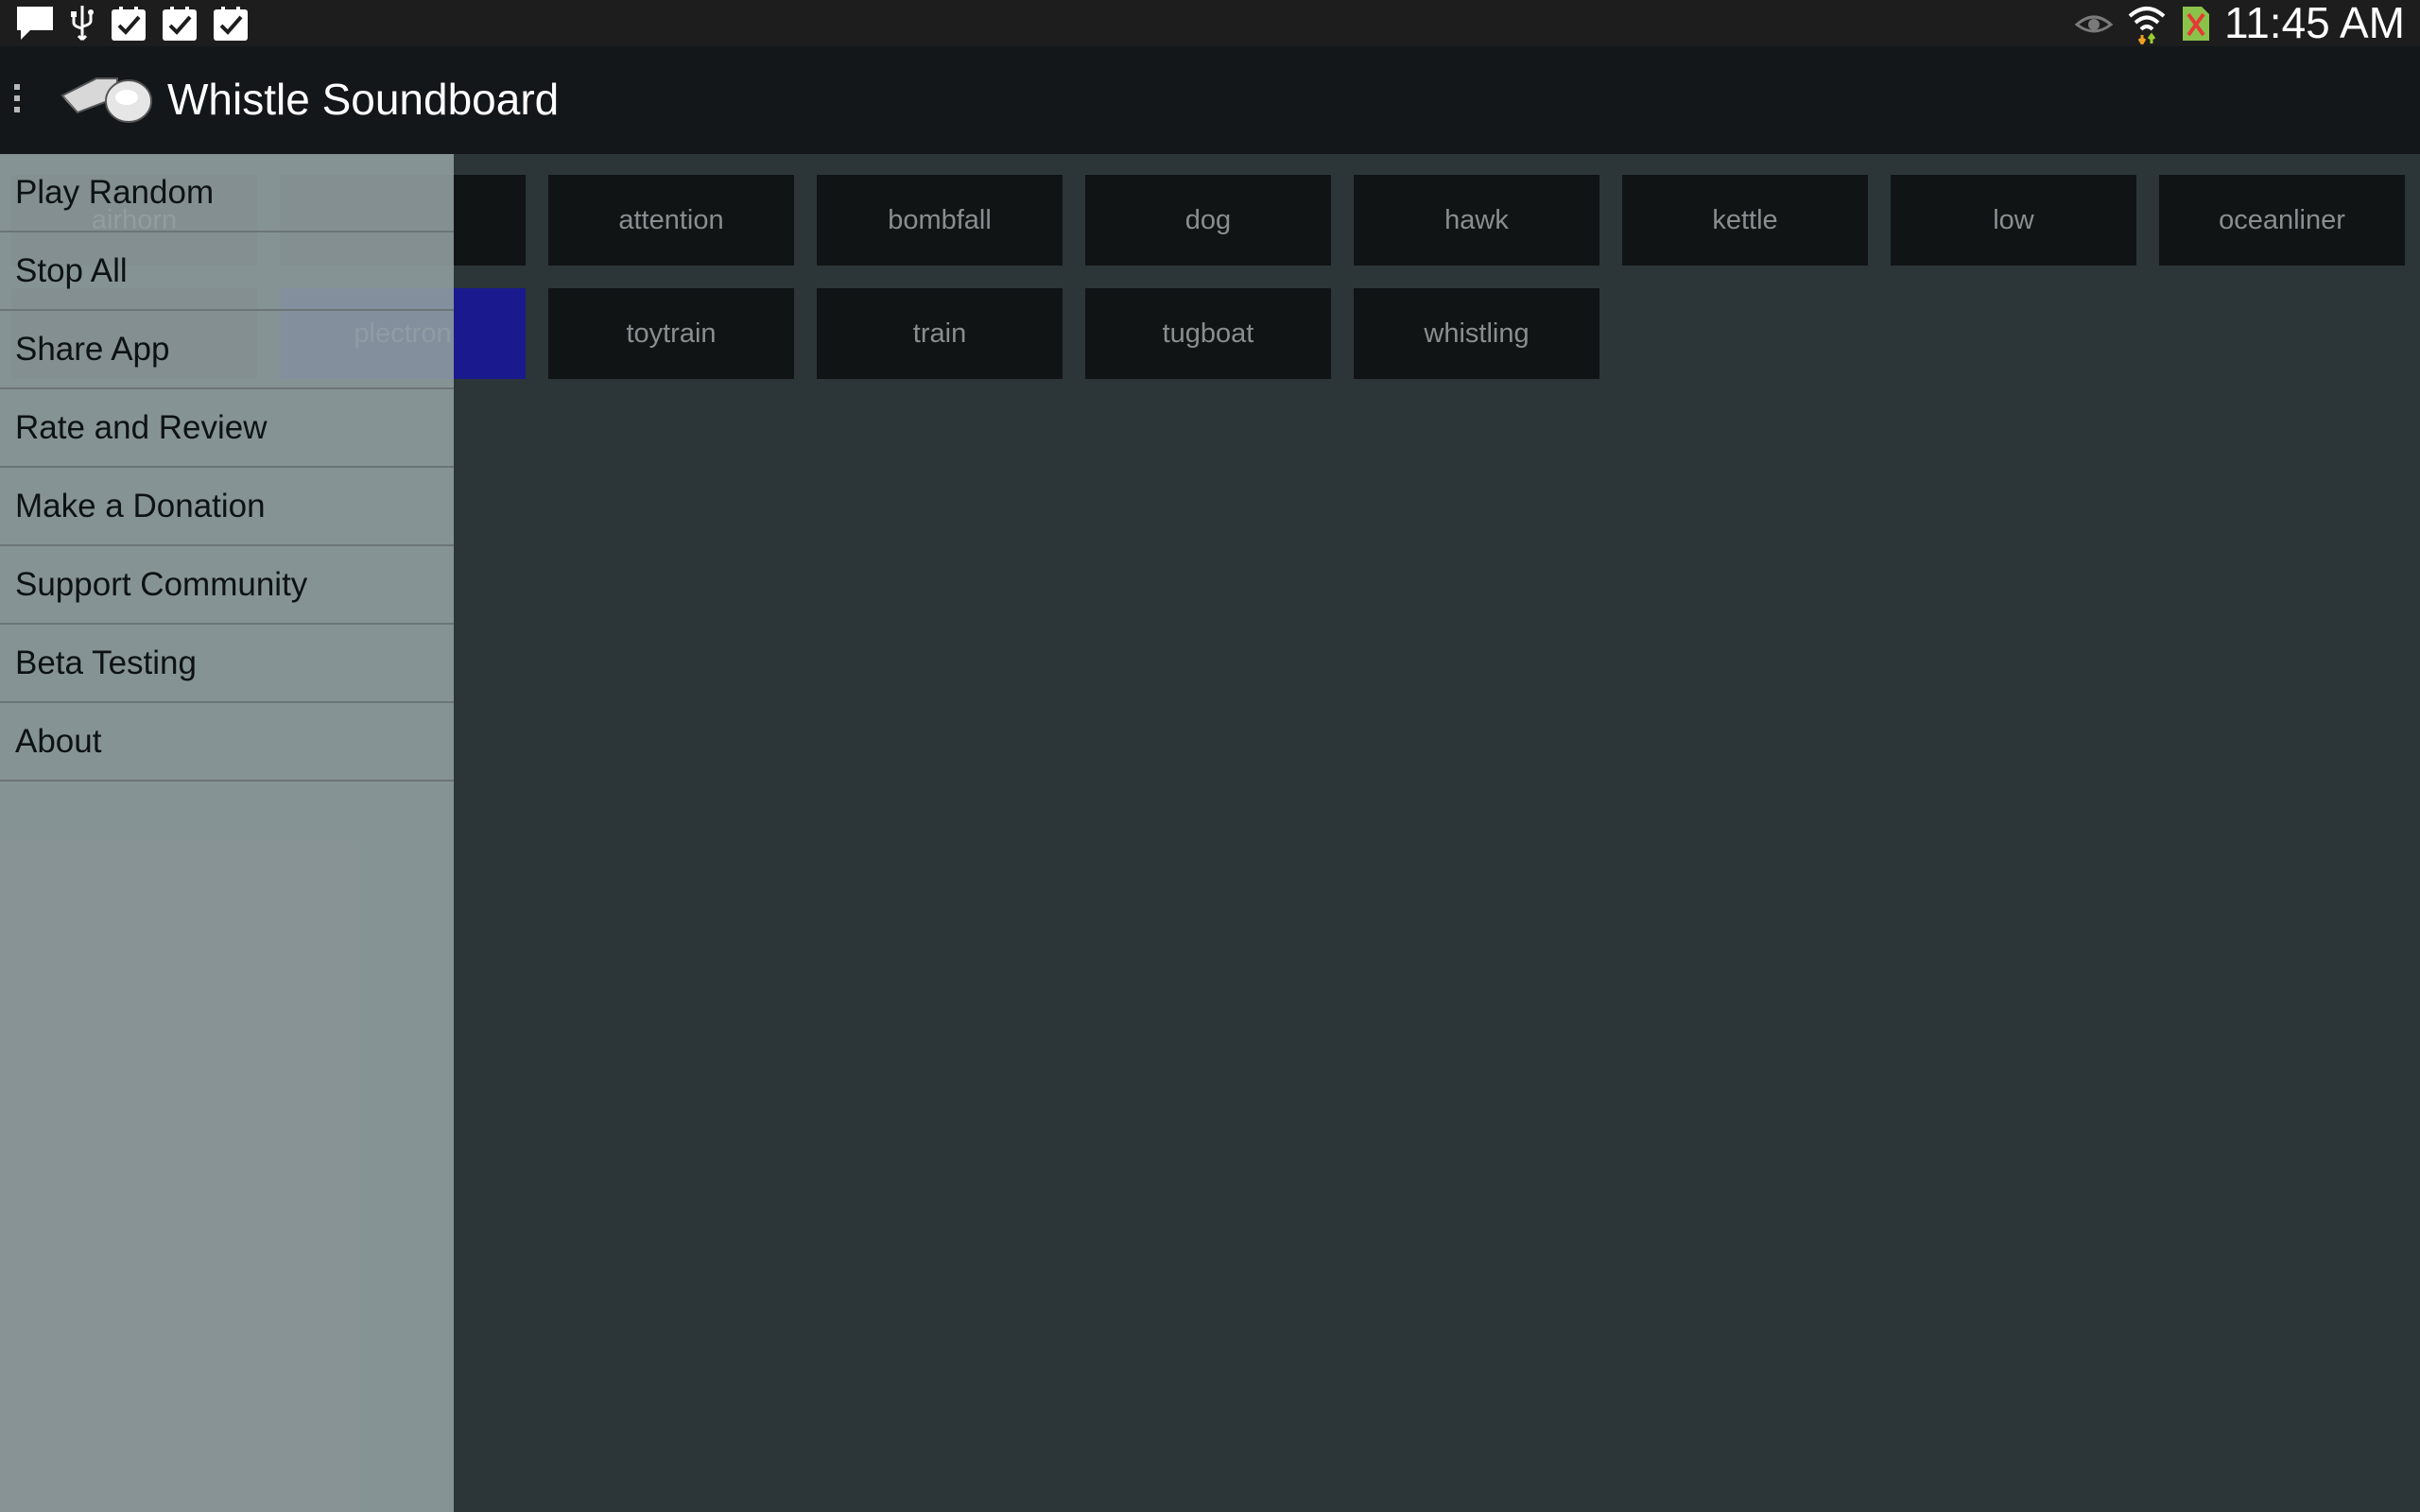  What do you see at coordinates (83, 24) in the screenshot?
I see `usb-icon` at bounding box center [83, 24].